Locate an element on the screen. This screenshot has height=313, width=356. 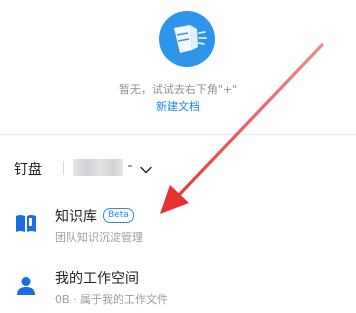
account-name-blurred is located at coordinates (98, 167).